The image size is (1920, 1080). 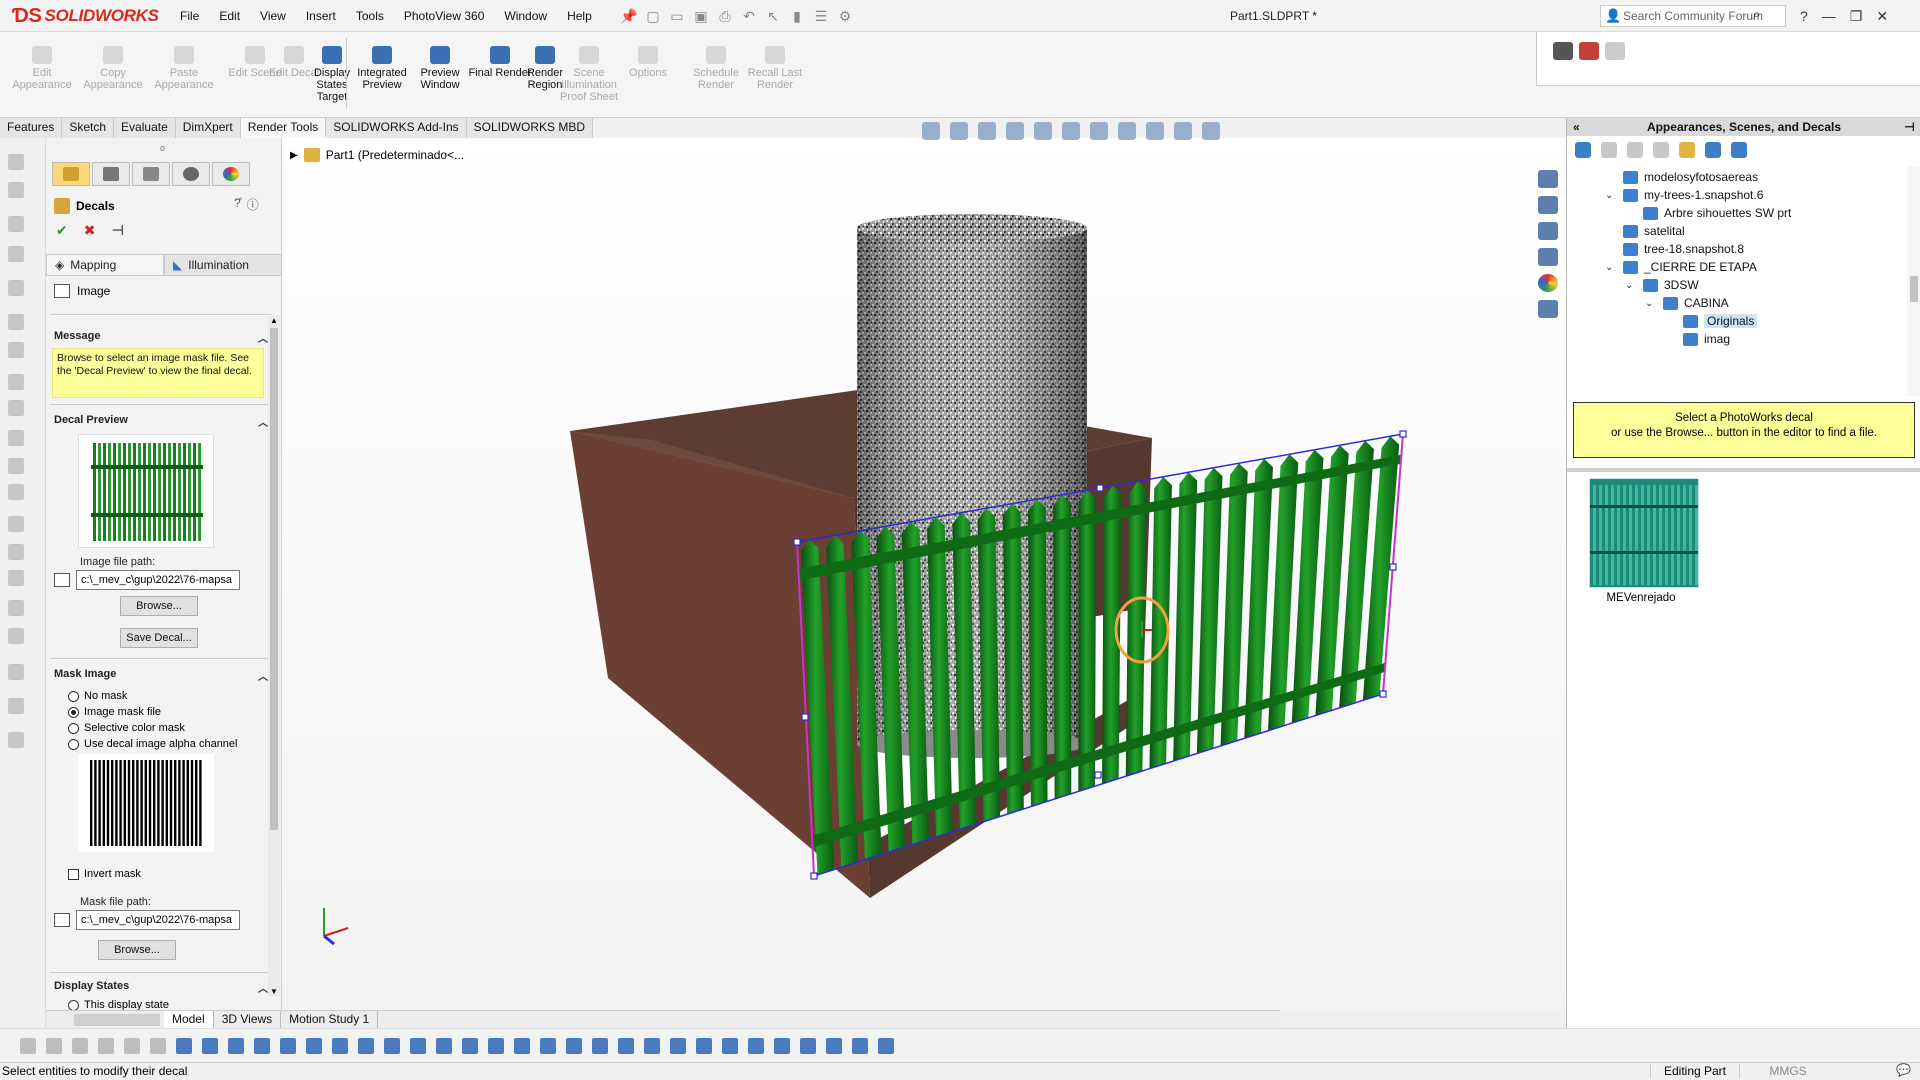 What do you see at coordinates (1654, 231) in the screenshot?
I see `tree-item: satelital` at bounding box center [1654, 231].